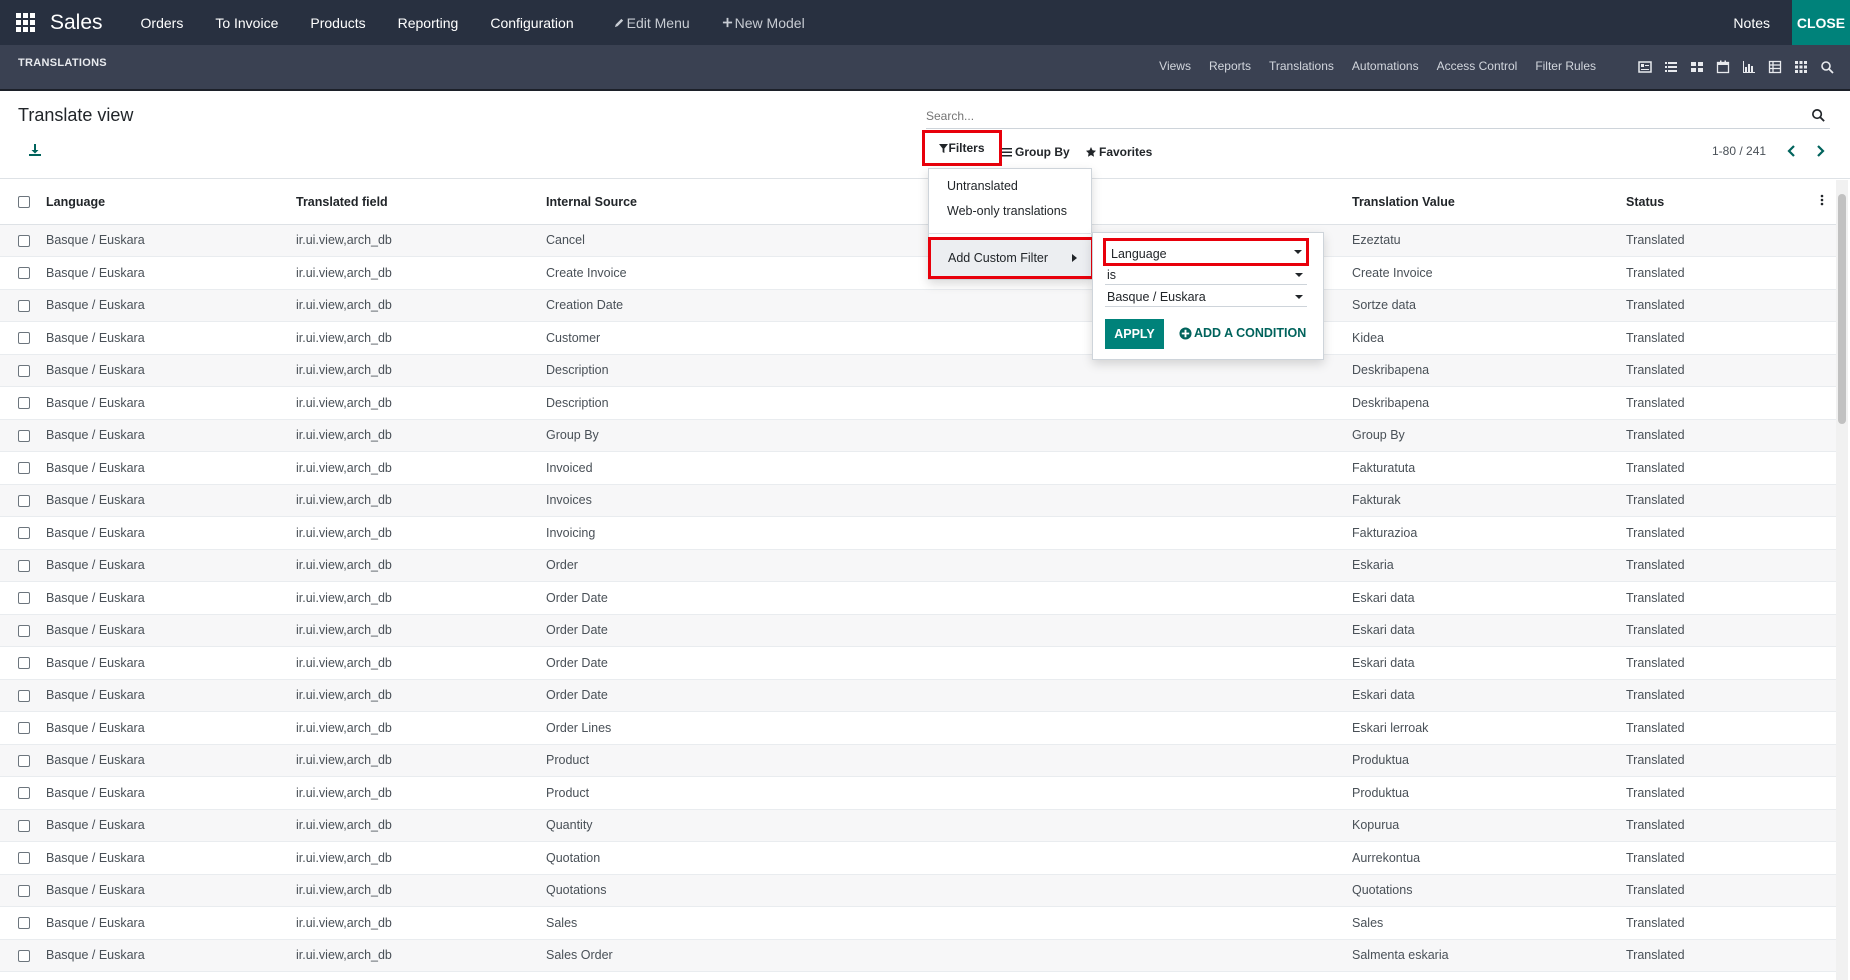 This screenshot has height=980, width=1850. Describe the element at coordinates (1011, 258) in the screenshot. I see `add-custom-filter-button: Add Custom Filter` at that location.